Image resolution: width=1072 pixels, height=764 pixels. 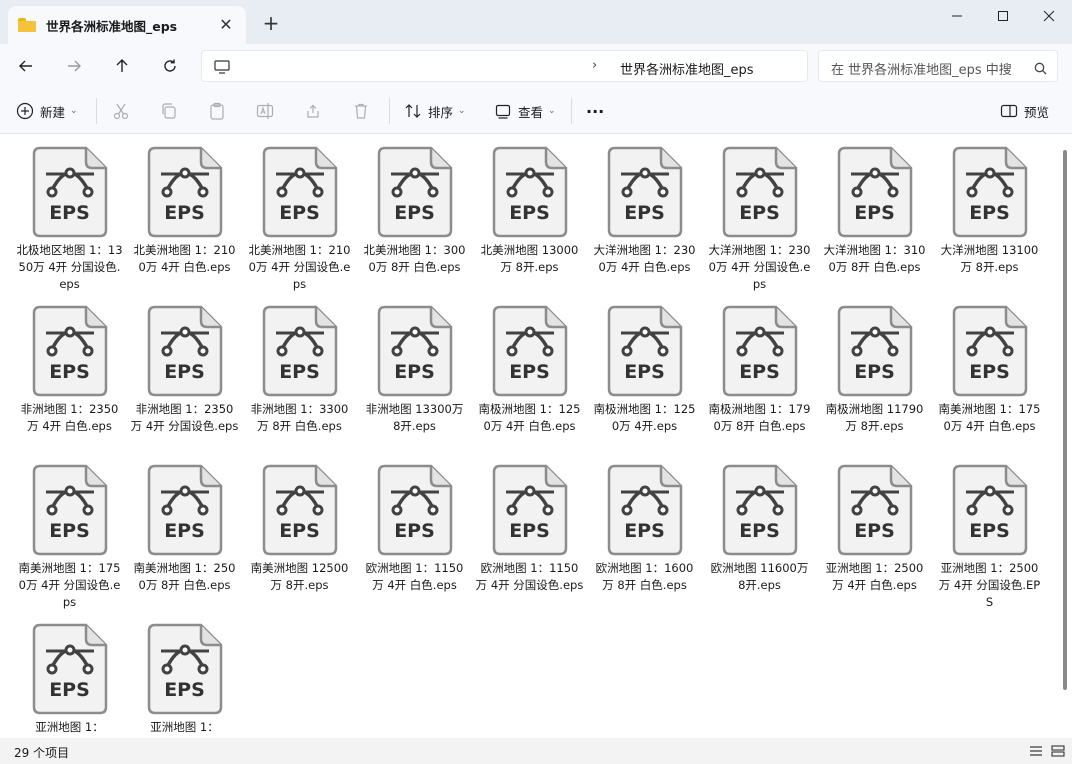 I want to click on refresh-button, so click(x=170, y=66).